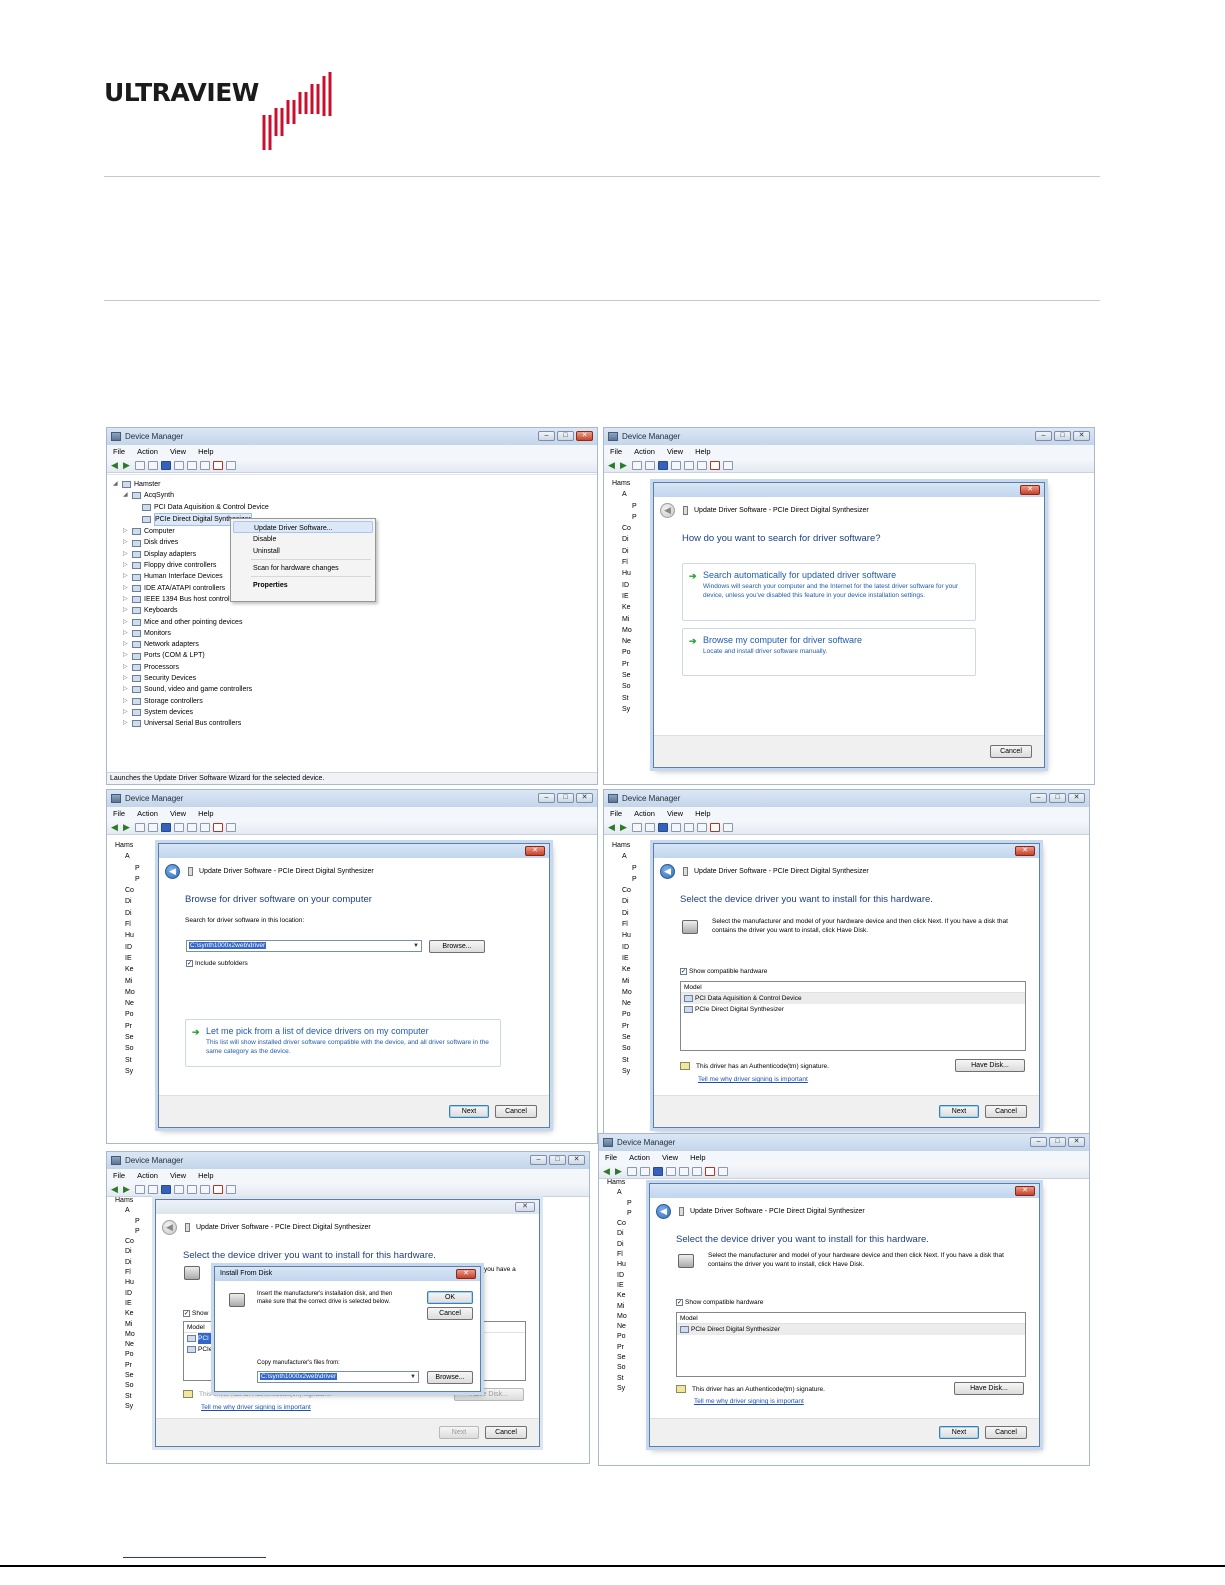 Image resolution: width=1225 pixels, height=1585 pixels. What do you see at coordinates (311, 559) in the screenshot?
I see `menu-separator` at bounding box center [311, 559].